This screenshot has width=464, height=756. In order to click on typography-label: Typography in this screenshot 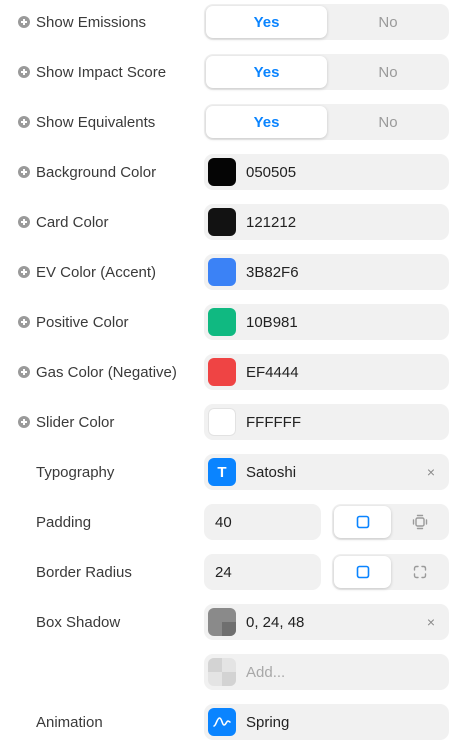, I will do `click(75, 472)`.